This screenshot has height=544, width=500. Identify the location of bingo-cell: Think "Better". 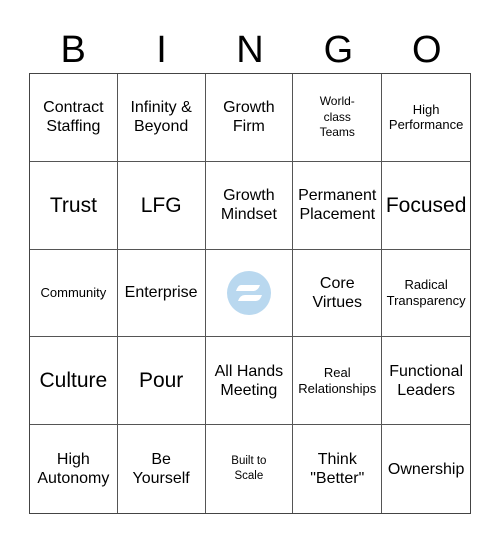
(338, 469).